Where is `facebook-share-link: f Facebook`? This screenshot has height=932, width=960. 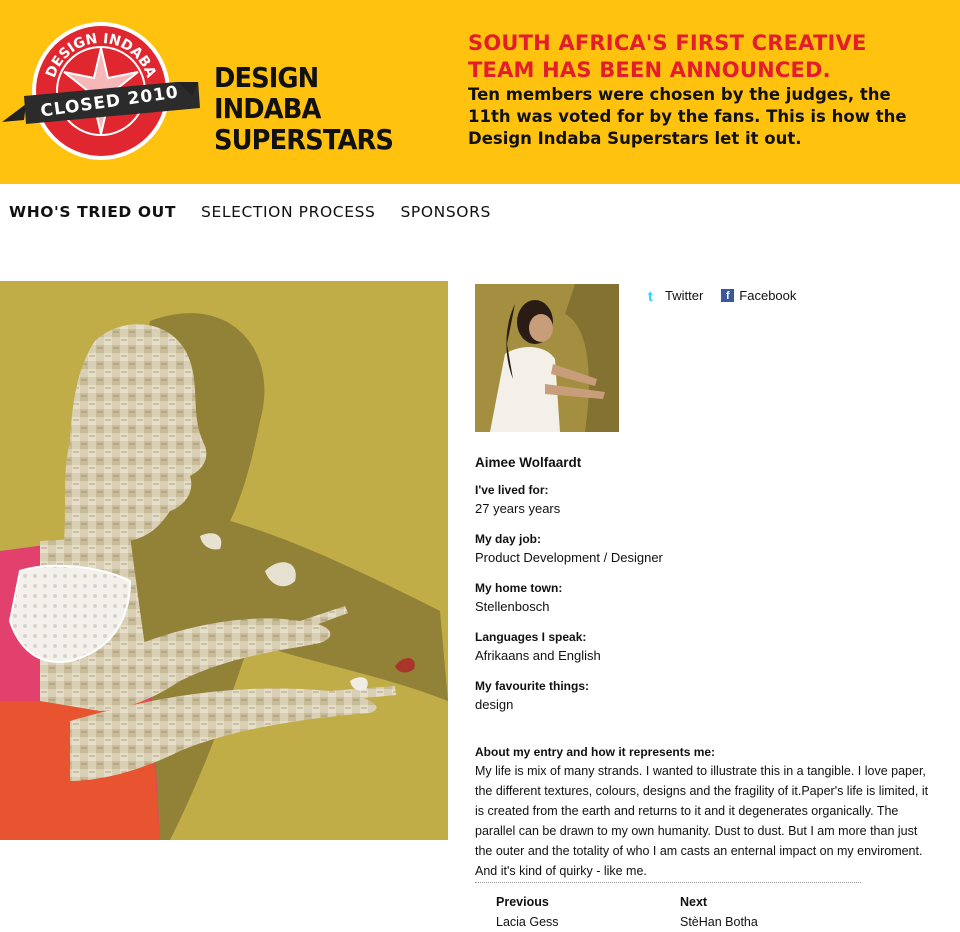
facebook-share-link: f Facebook is located at coordinates (758, 295).